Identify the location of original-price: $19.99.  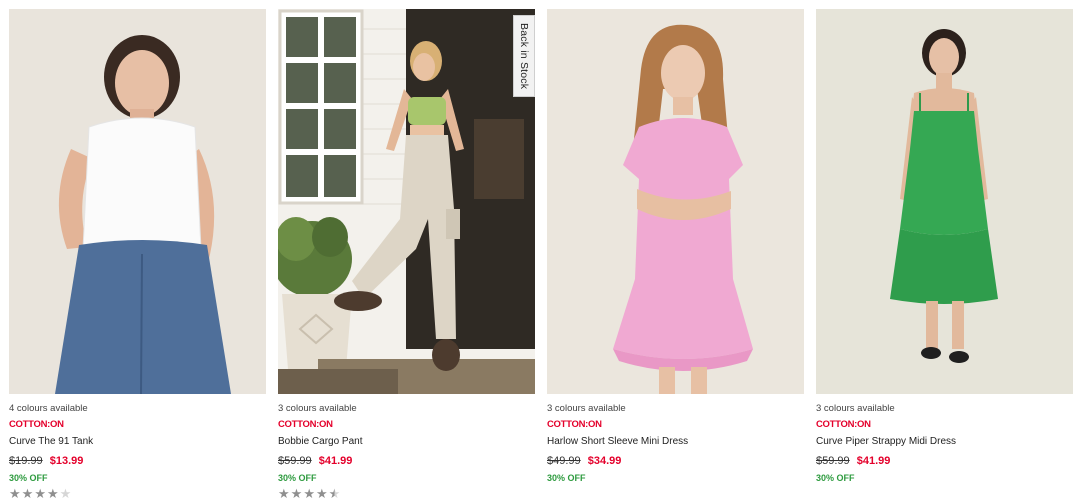
(26, 461).